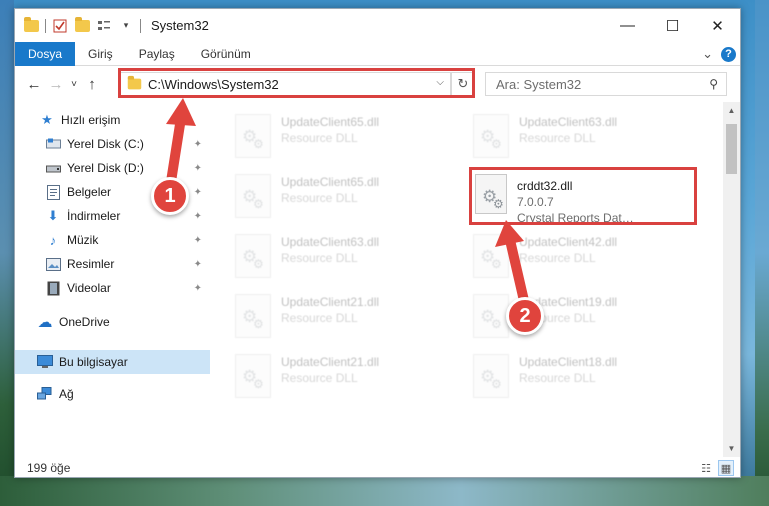 The height and width of the screenshot is (506, 769). I want to click on recent-locations-button: ˅, so click(74, 84).